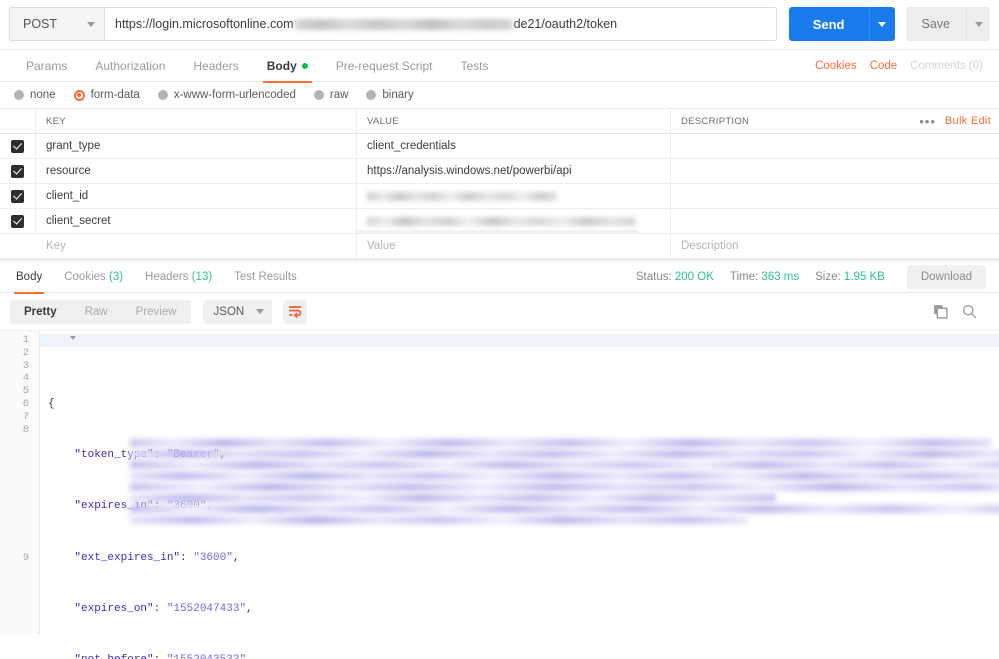  I want to click on http-method-select: POST, so click(57, 24).